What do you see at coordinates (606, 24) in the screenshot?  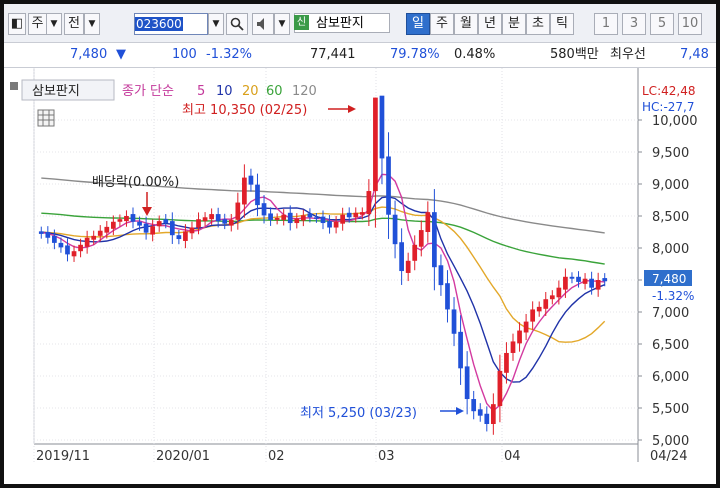 I see `number-button-1: 1` at bounding box center [606, 24].